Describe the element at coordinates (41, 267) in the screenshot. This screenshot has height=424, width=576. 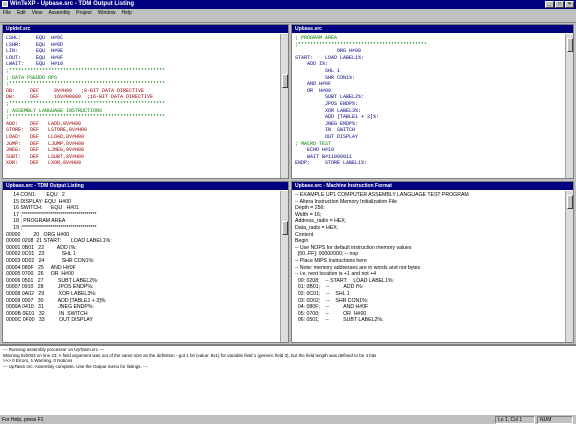
I see `code-line: 00004 080F 25 AND H#0F` at that location.